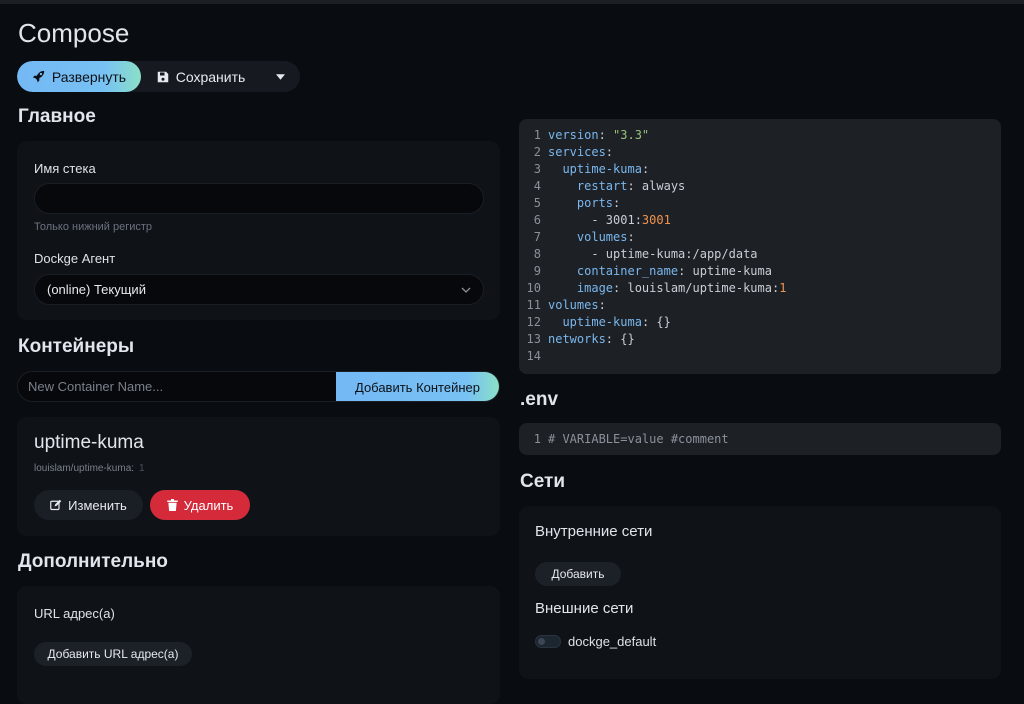  Describe the element at coordinates (113, 654) in the screenshot. I see `add-url-button: Добавить URL адрес(а)` at that location.